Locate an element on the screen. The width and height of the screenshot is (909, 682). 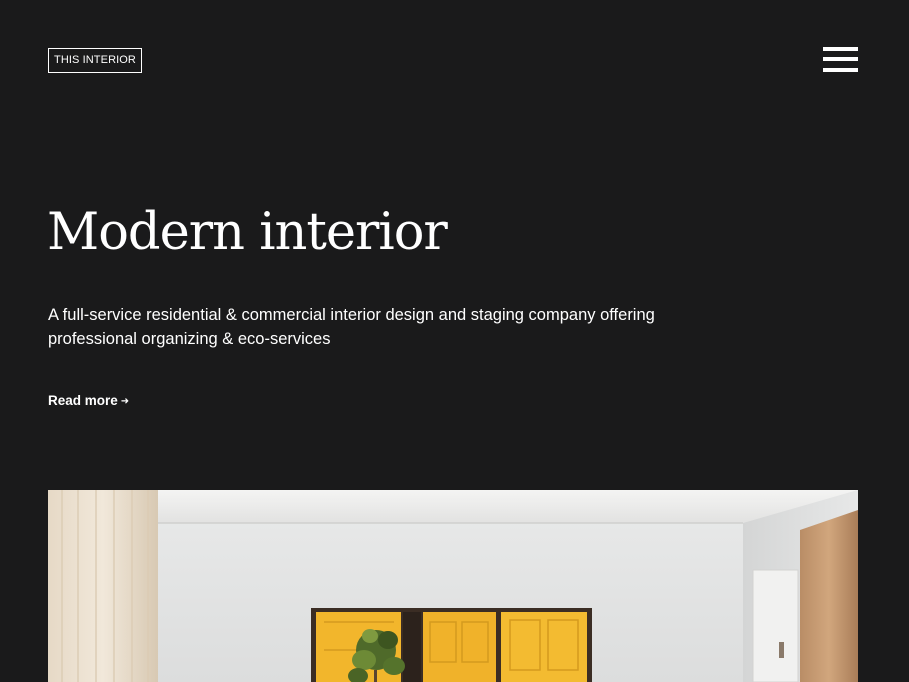
left-curtain is located at coordinates (103, 586).